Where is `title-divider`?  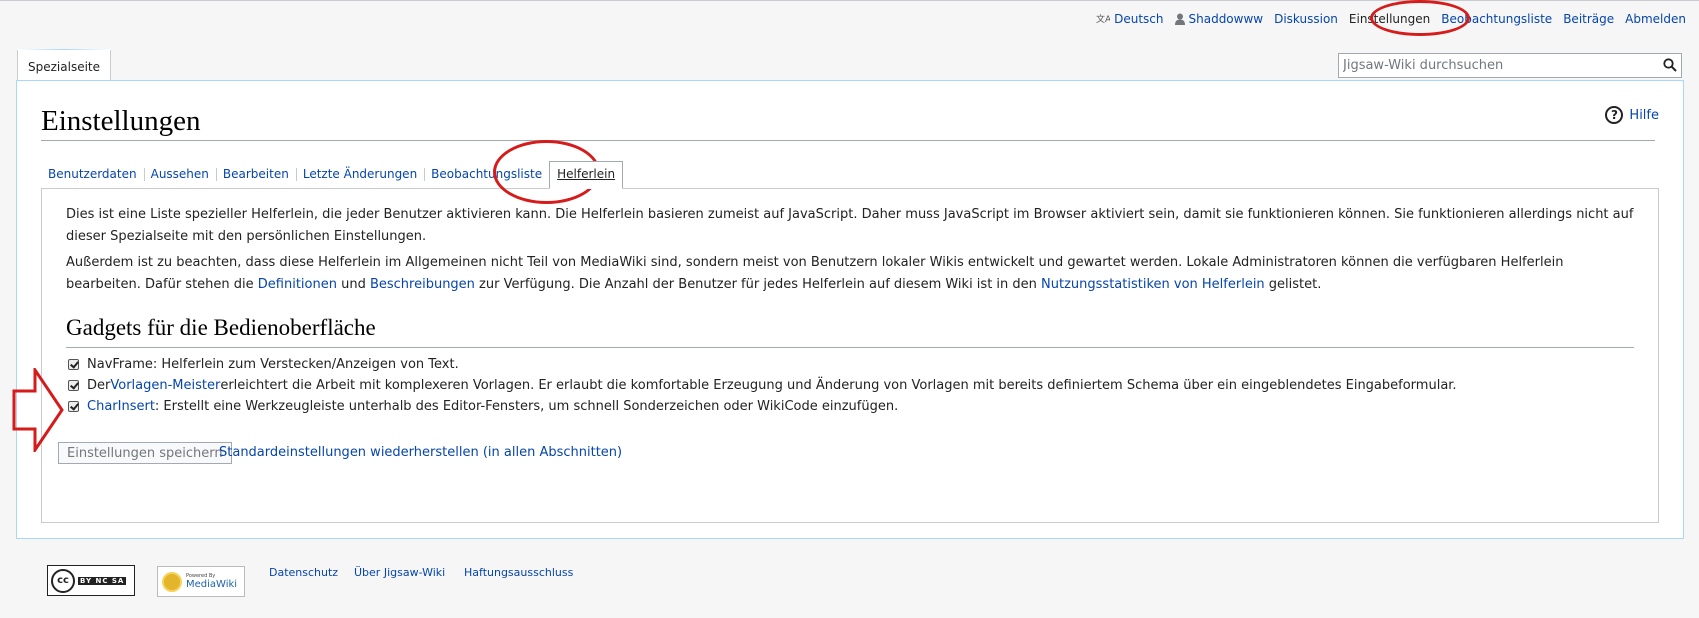
title-divider is located at coordinates (848, 140).